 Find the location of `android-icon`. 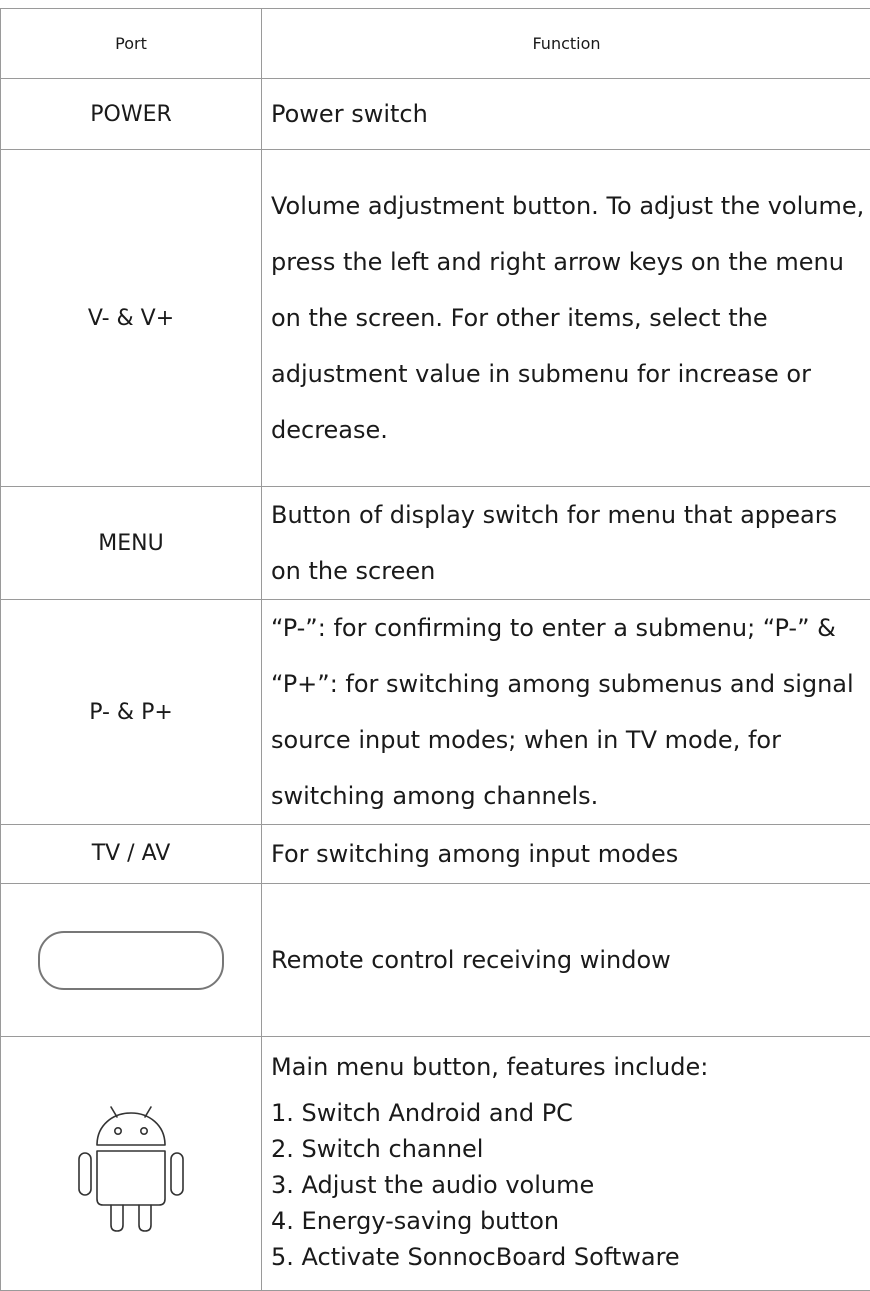

android-icon is located at coordinates (131, 1166).